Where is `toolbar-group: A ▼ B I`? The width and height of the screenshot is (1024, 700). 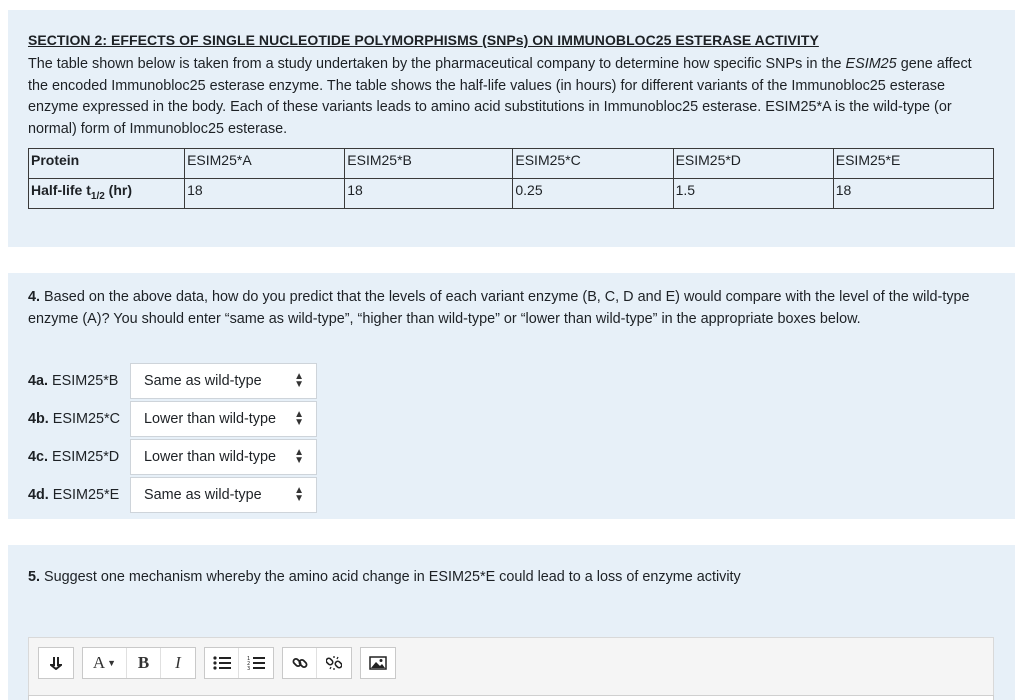 toolbar-group: A ▼ B I is located at coordinates (139, 663).